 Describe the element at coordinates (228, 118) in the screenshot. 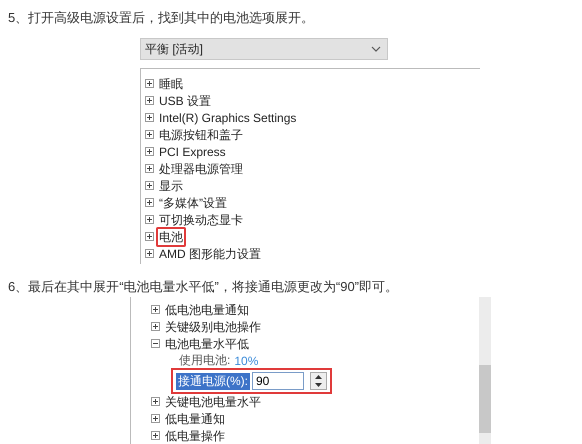

I see `tree-item: Intel(R) Graphics Settings` at that location.